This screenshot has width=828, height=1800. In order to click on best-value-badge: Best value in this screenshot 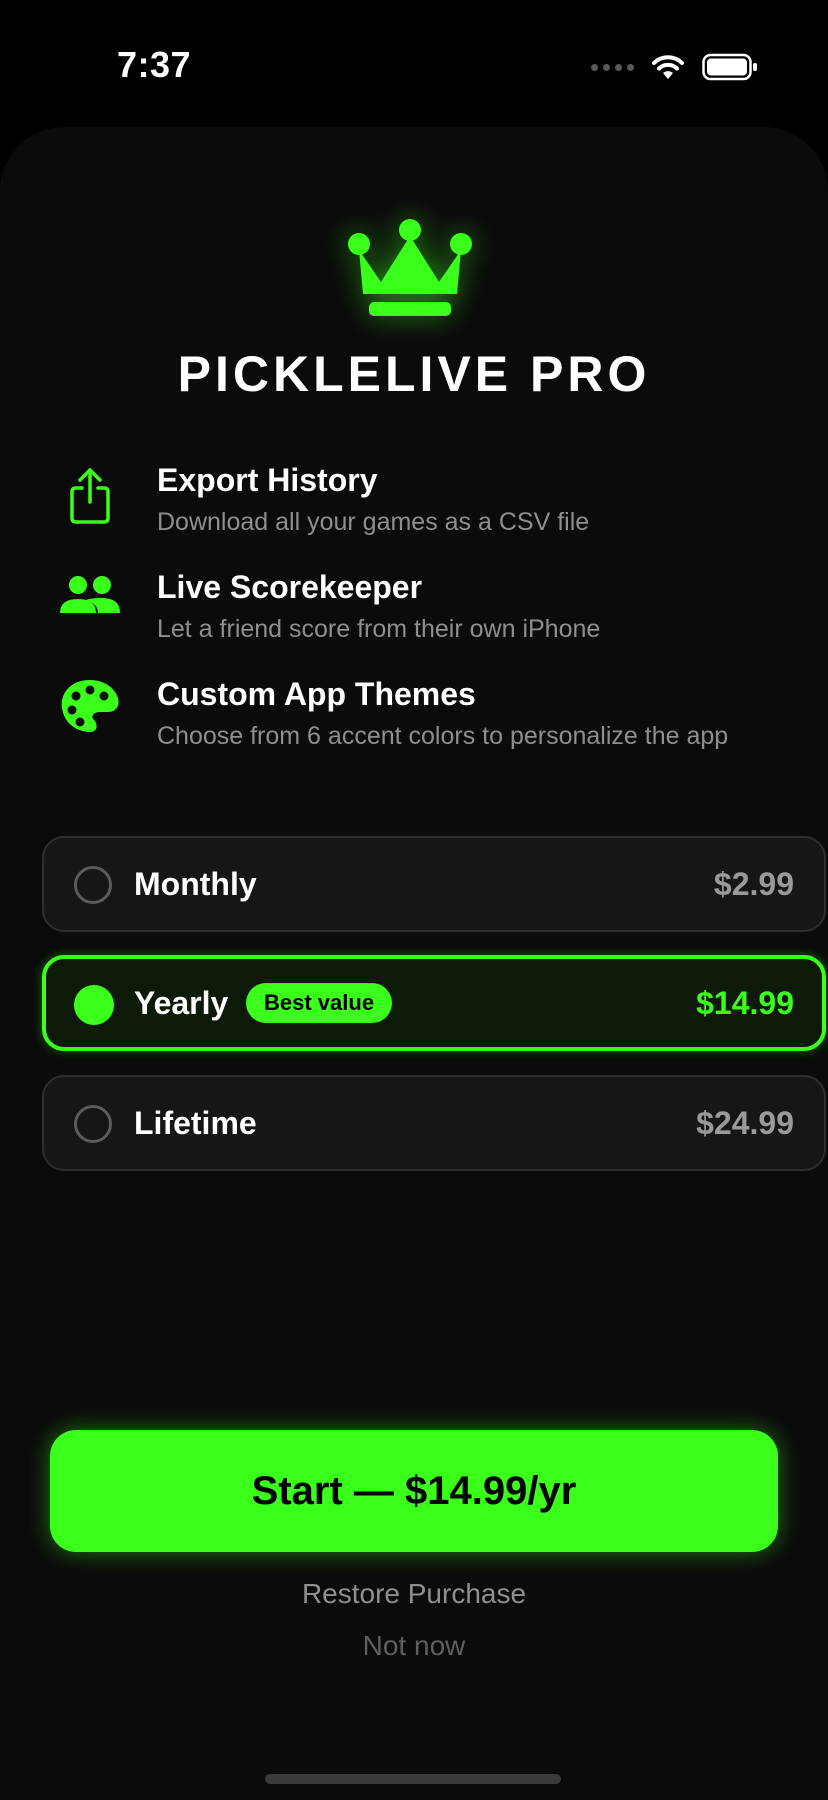, I will do `click(319, 1003)`.